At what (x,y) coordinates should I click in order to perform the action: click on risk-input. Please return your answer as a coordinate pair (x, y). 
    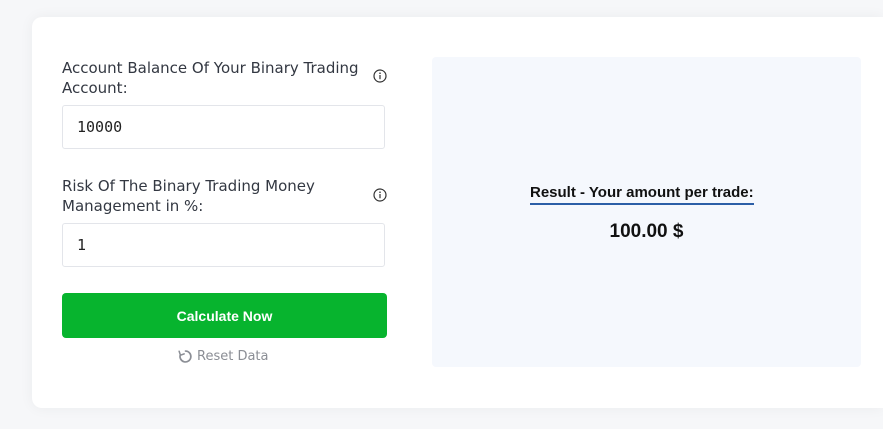
    Looking at the image, I should click on (223, 245).